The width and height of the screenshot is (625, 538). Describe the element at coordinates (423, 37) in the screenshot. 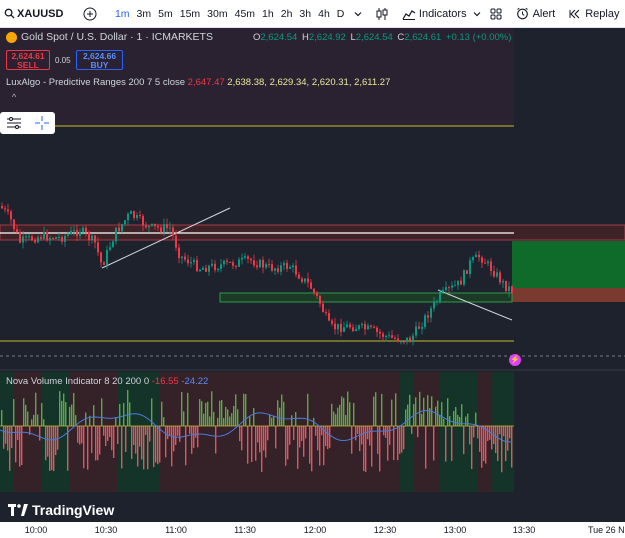

I see `close-value: 2,624.61` at that location.